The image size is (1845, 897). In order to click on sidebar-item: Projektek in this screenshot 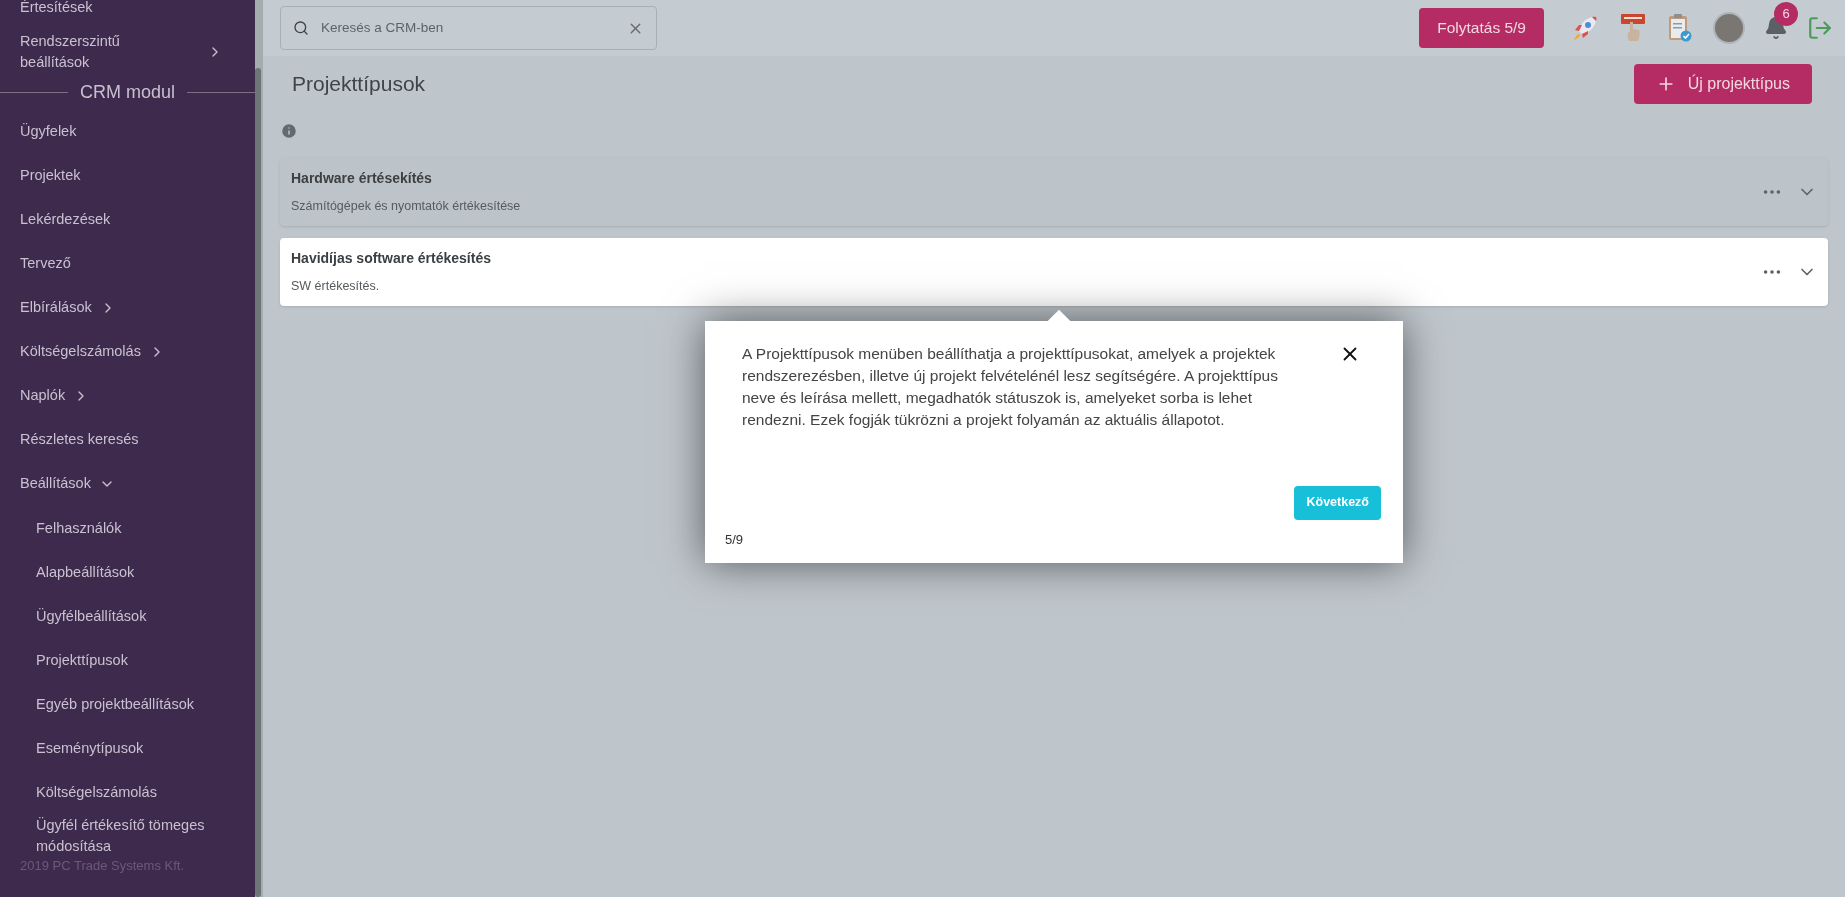, I will do `click(127, 176)`.